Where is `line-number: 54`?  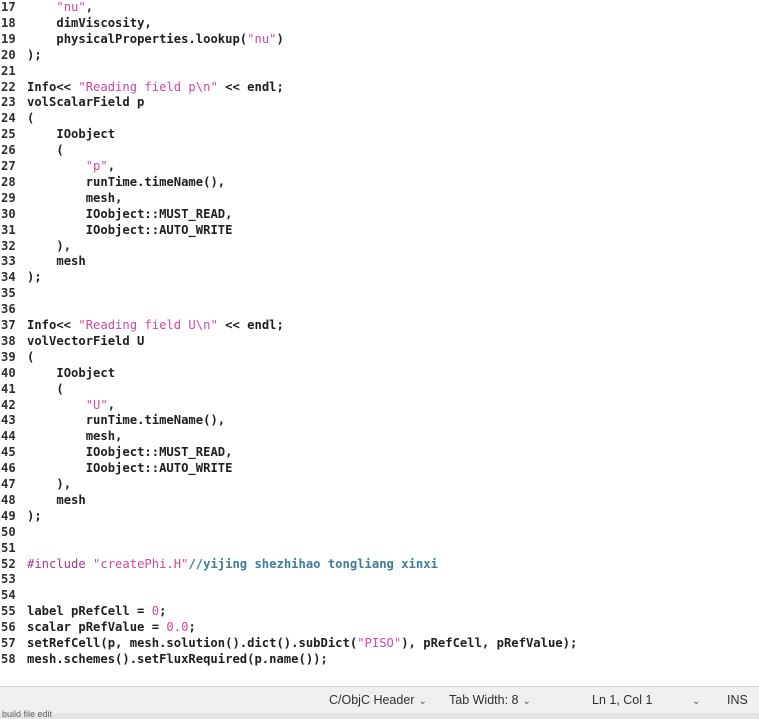
line-number: 54 is located at coordinates (8, 595).